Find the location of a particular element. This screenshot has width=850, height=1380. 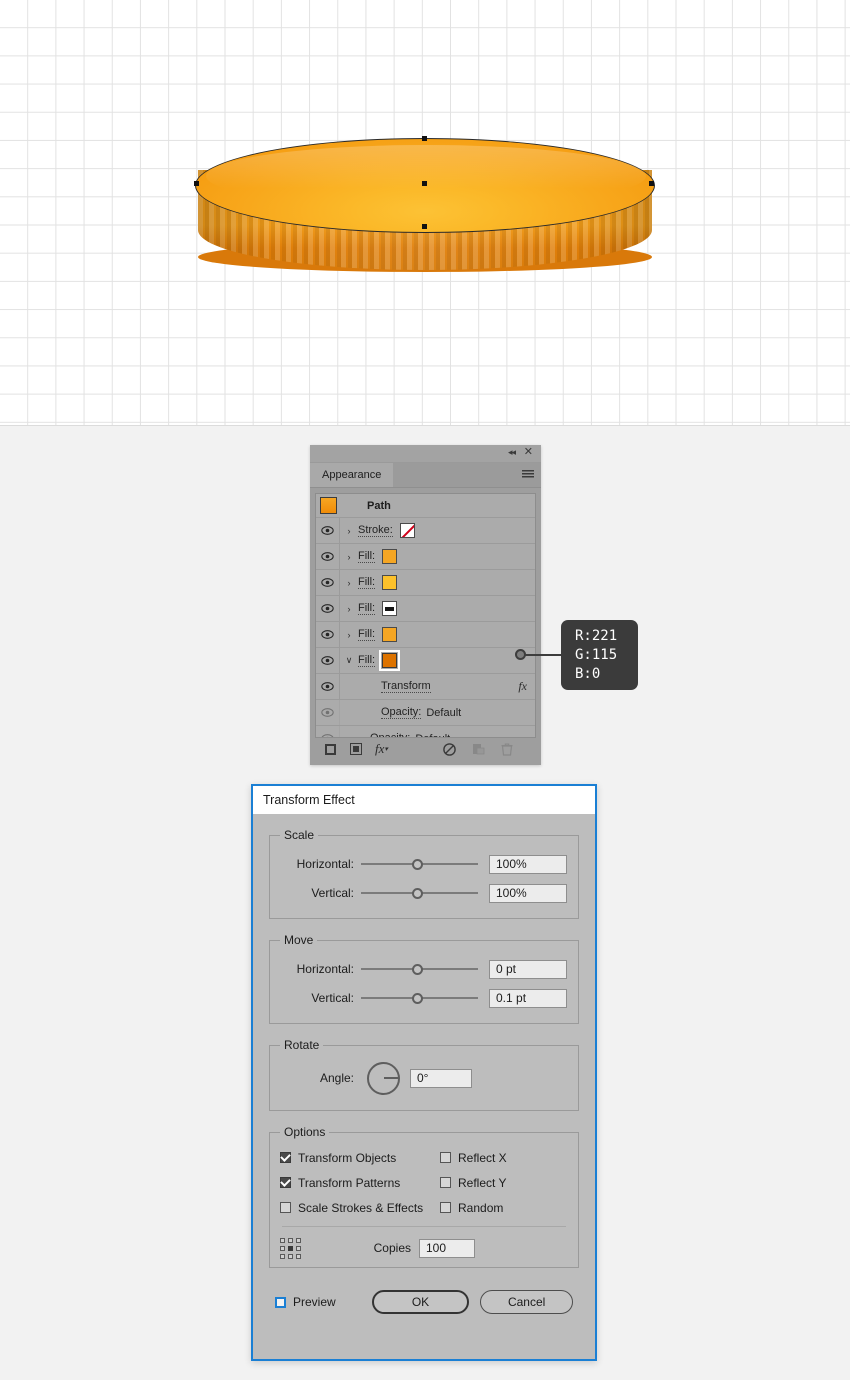

move-group: Move Horizontal: 0 pt Vertical: 0.1 pt is located at coordinates (424, 978).